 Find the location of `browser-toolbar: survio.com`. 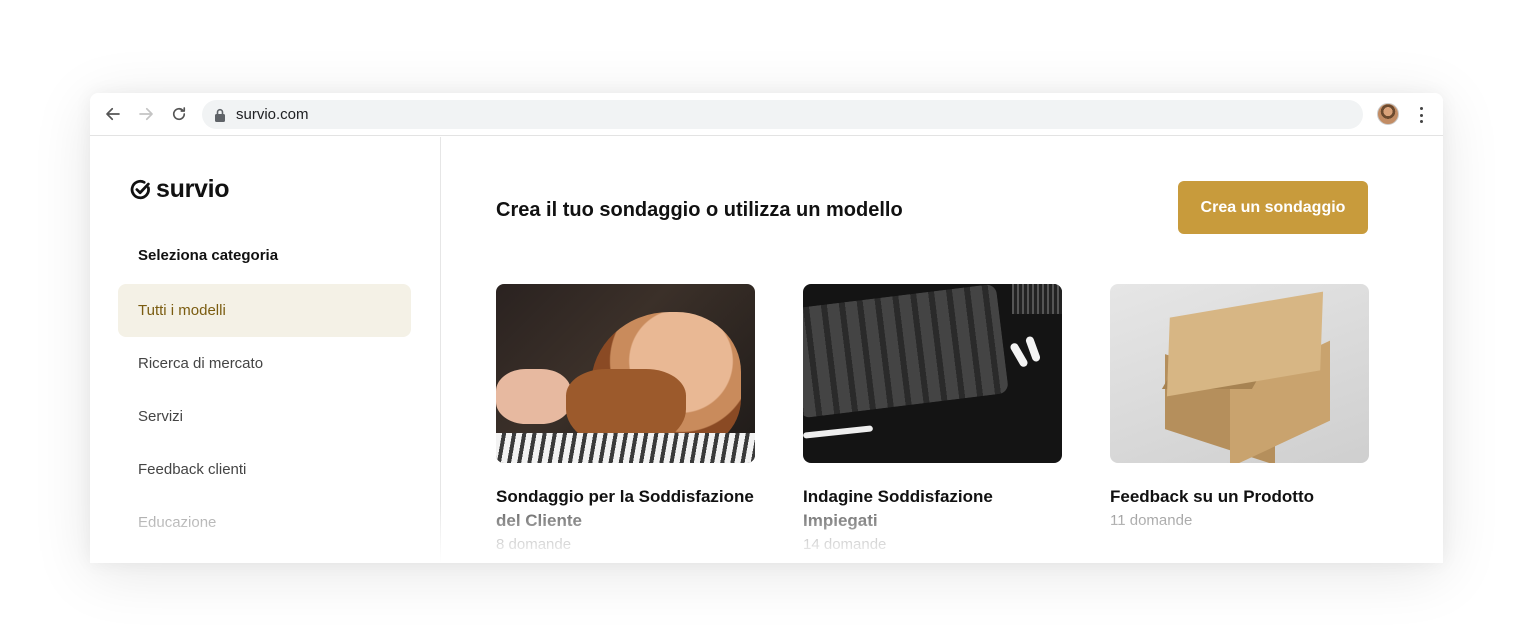

browser-toolbar: survio.com is located at coordinates (766, 114).